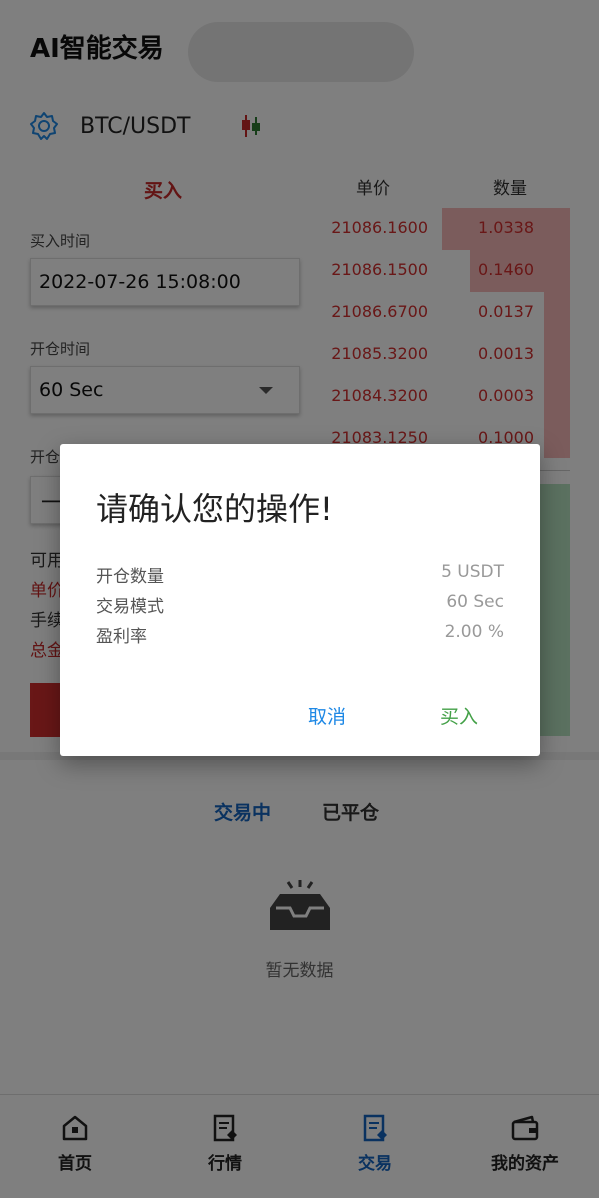 The height and width of the screenshot is (1198, 599). I want to click on dialog-row-key: 盈利率, so click(121, 637).